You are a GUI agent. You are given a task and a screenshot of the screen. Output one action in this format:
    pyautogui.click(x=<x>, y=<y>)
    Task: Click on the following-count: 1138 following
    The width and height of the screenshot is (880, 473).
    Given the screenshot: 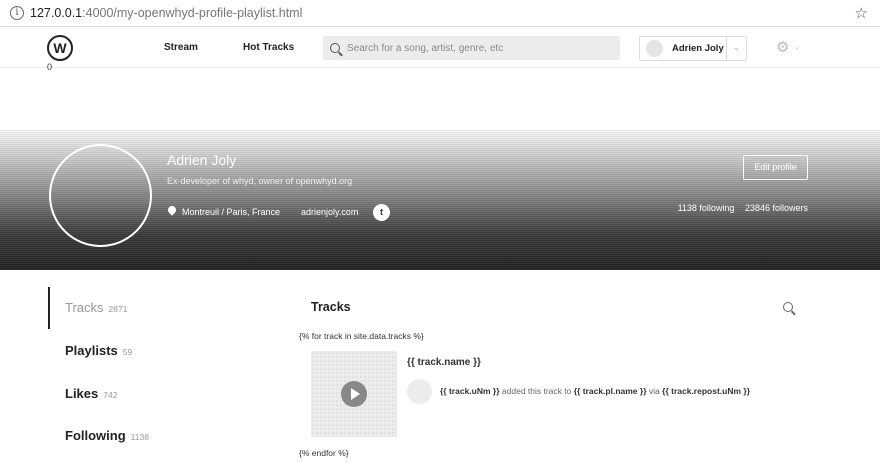 What is the action you would take?
    pyautogui.click(x=706, y=208)
    